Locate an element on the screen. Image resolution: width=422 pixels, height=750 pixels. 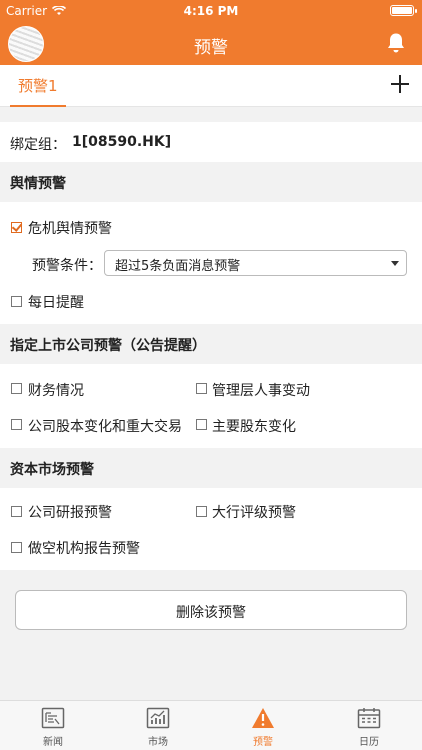
tab-market: 市场 is located at coordinates (158, 727).